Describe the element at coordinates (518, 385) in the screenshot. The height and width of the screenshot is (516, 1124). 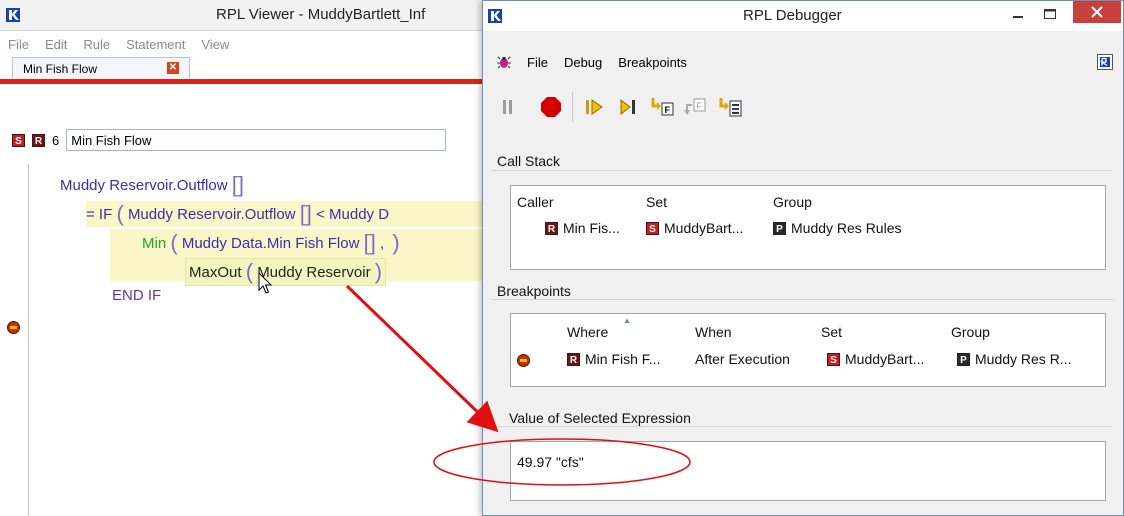
I see `annotation-overlay` at that location.